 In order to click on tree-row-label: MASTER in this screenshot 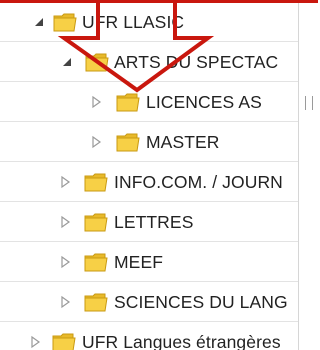, I will do `click(183, 142)`.